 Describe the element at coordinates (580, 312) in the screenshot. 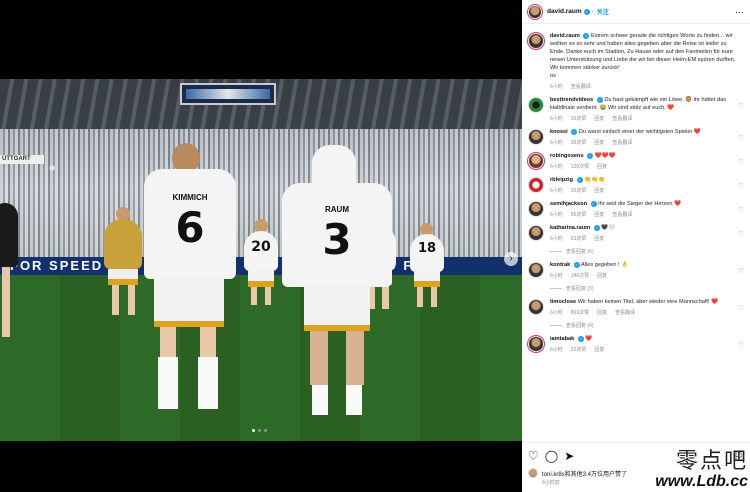

I see `comment-likes: 863次赞` at that location.